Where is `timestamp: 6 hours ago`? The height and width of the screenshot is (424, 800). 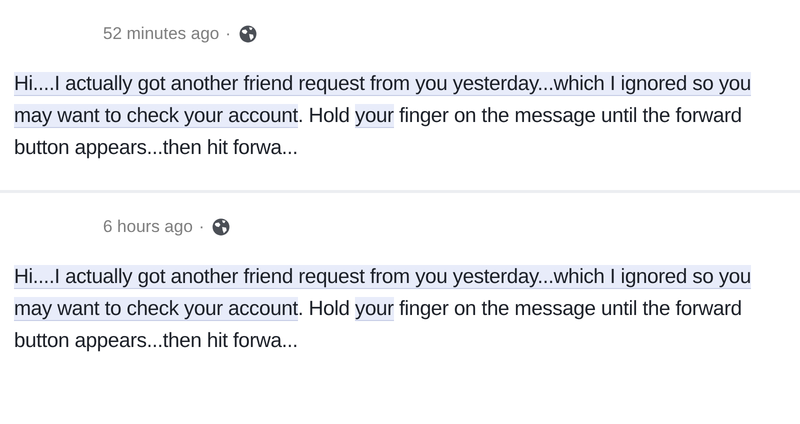 timestamp: 6 hours ago is located at coordinates (148, 227).